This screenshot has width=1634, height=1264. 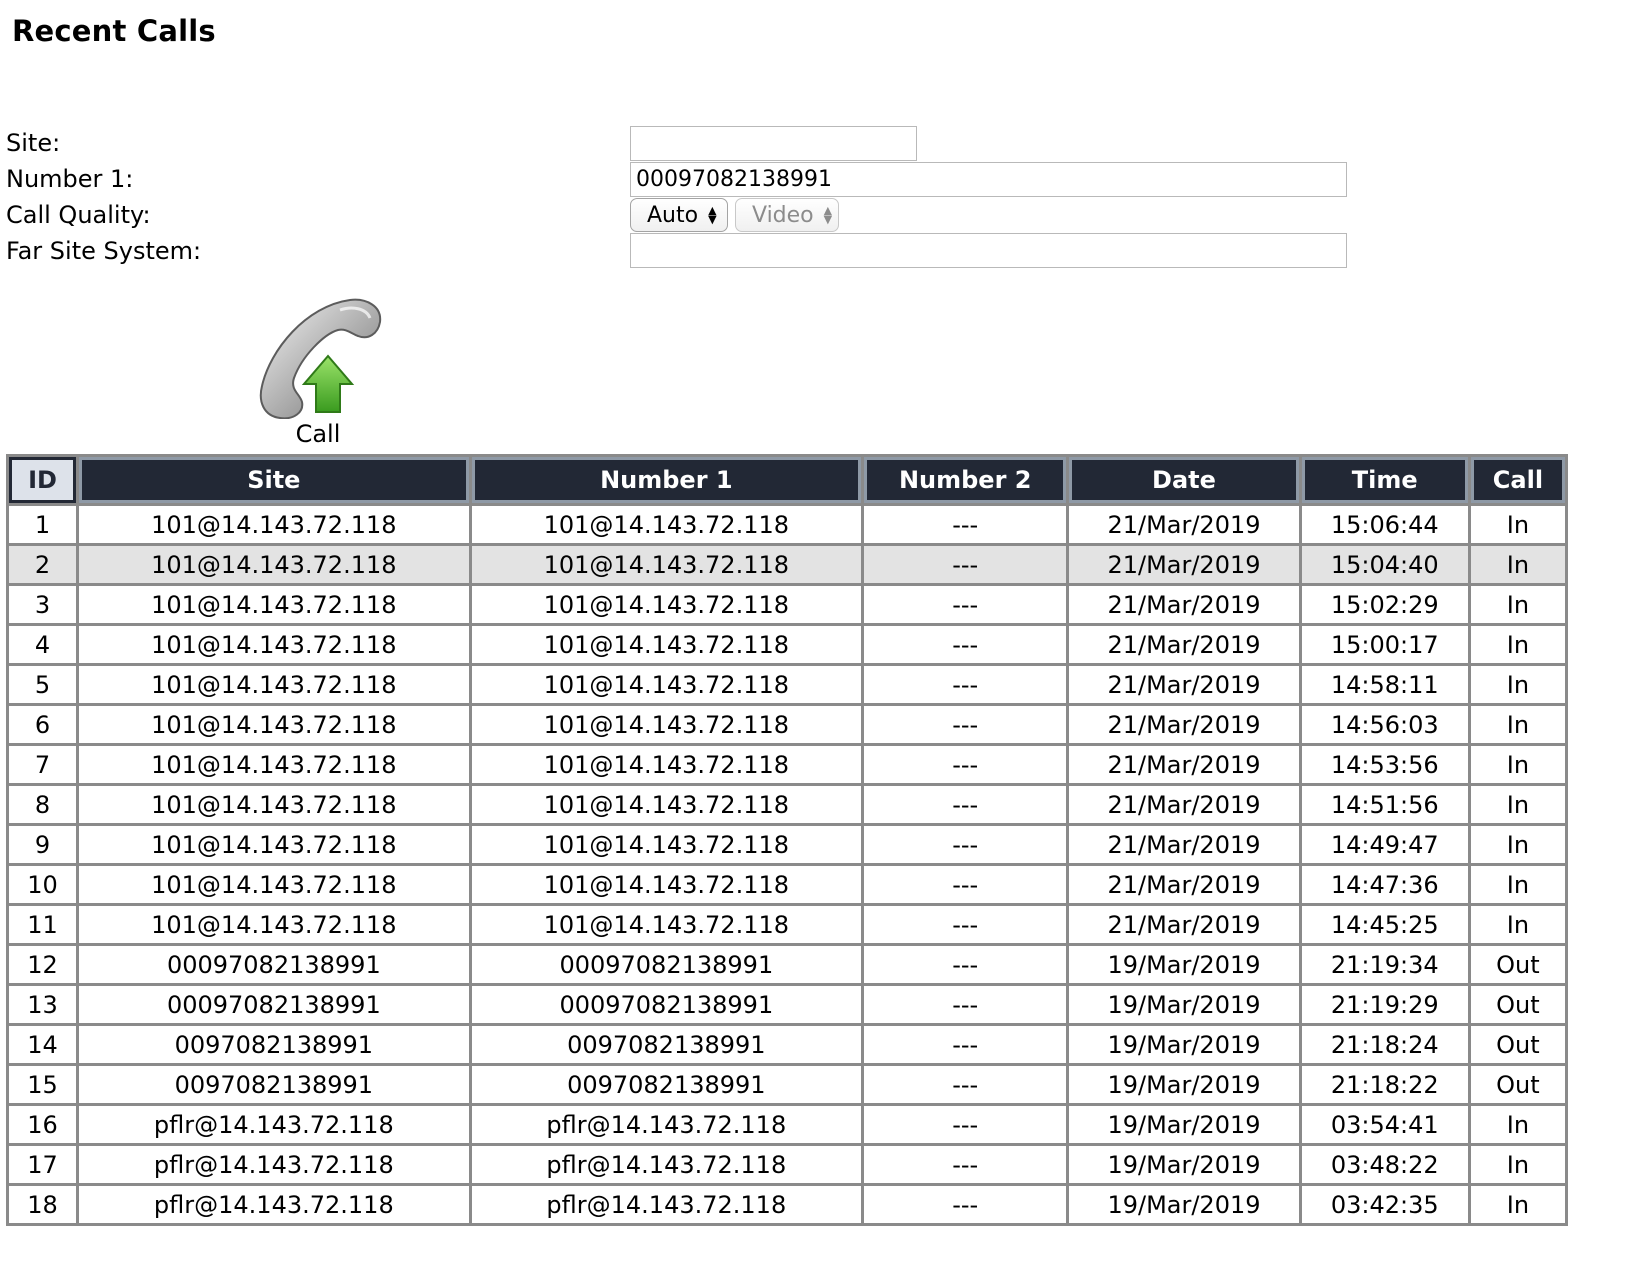 I want to click on cell-id: 13, so click(x=43, y=1004).